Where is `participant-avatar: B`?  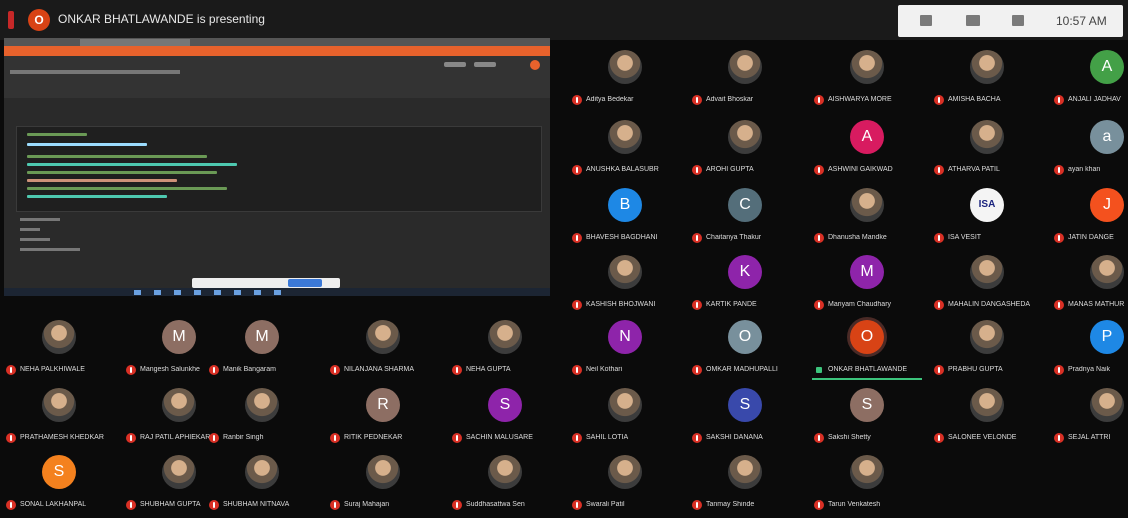 participant-avatar: B is located at coordinates (625, 205).